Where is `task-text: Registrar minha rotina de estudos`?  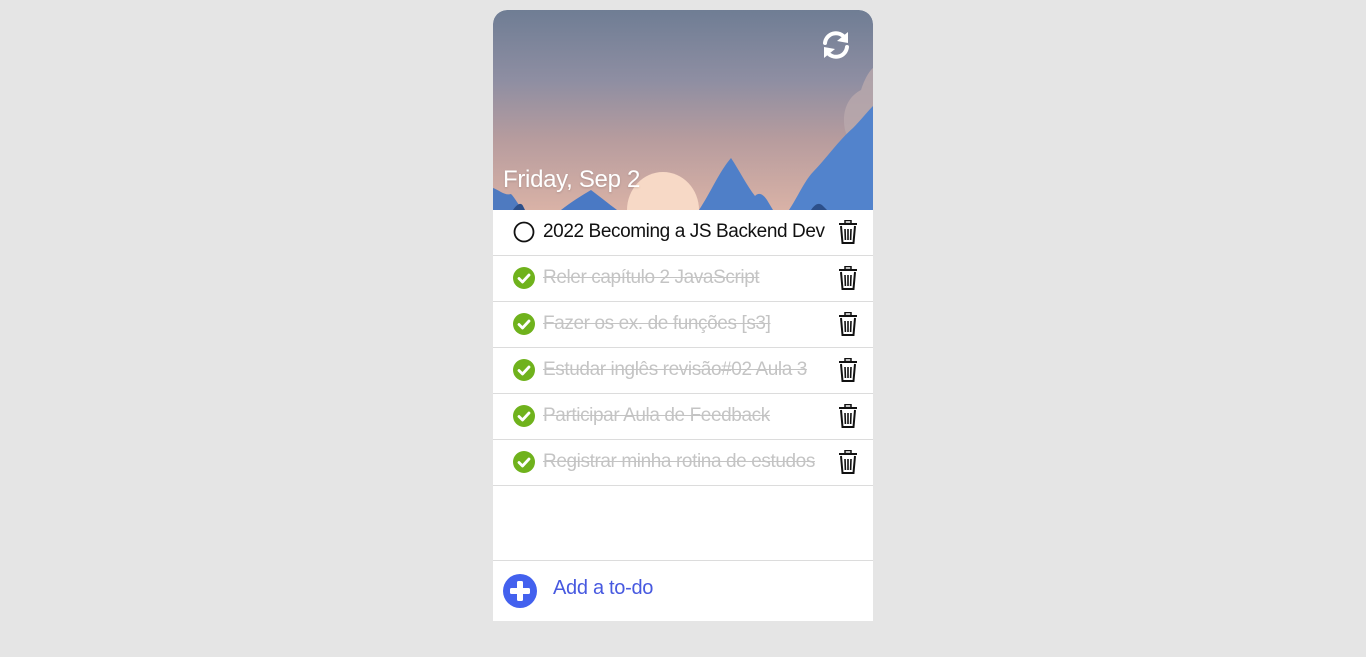 task-text: Registrar minha rotina de estudos is located at coordinates (688, 462).